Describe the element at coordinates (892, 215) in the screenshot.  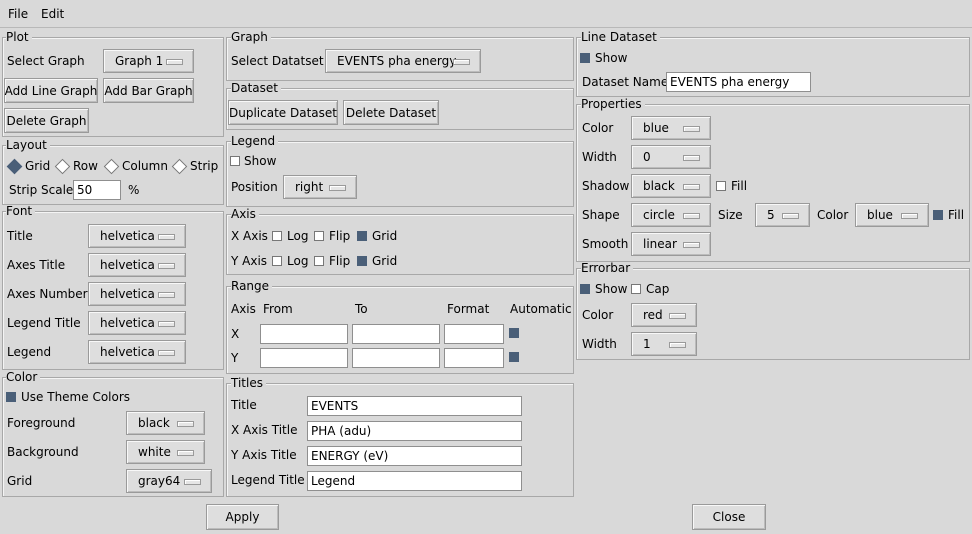
I see `prop-shape-color-menu: blue` at that location.